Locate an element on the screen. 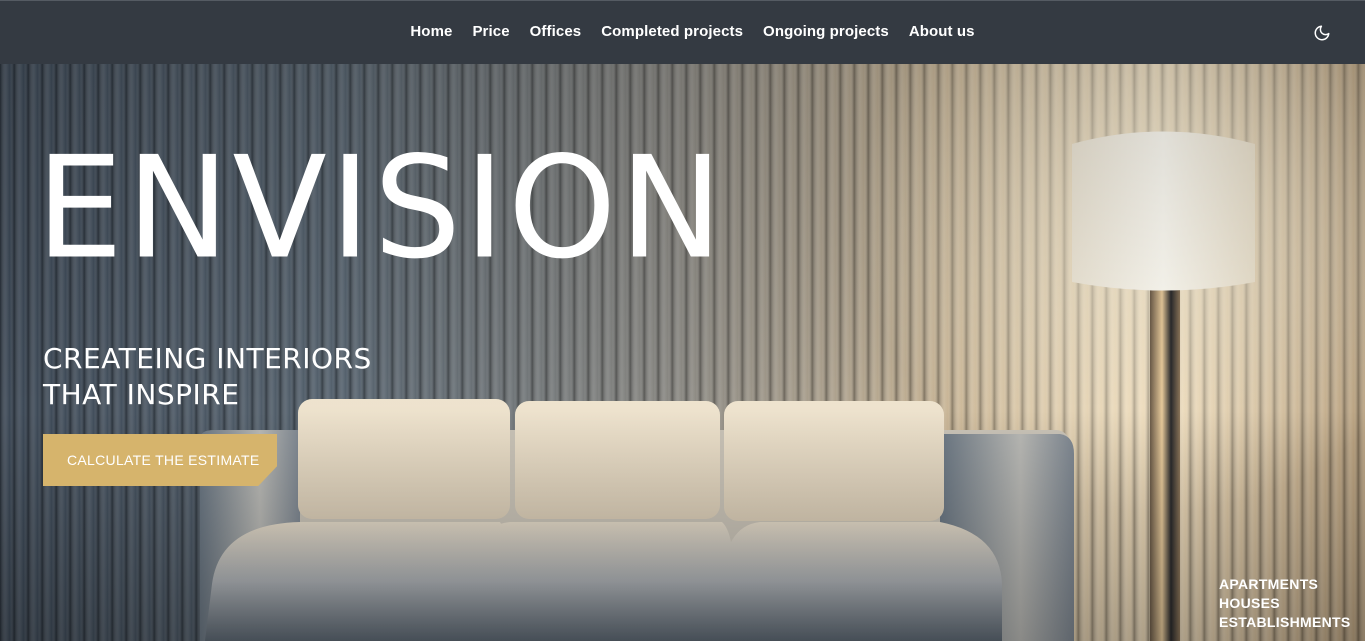 The width and height of the screenshot is (1365, 641). hero-tagline: CREATEING INTERIORS THAT INSPIRE is located at coordinates (207, 377).